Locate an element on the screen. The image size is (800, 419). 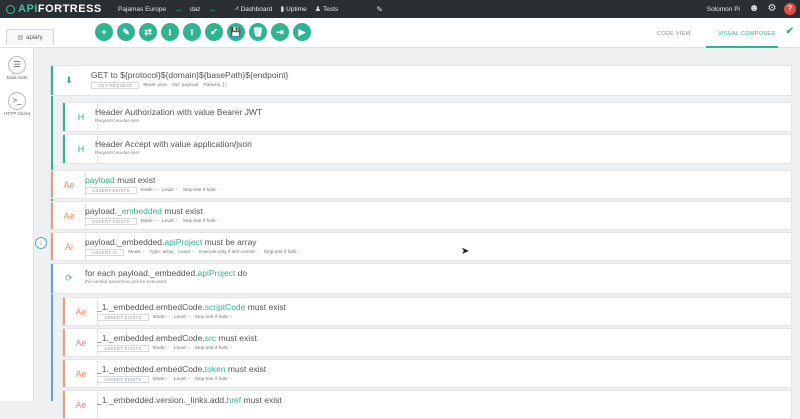
wrench-icon: ✎ is located at coordinates (379, 9).